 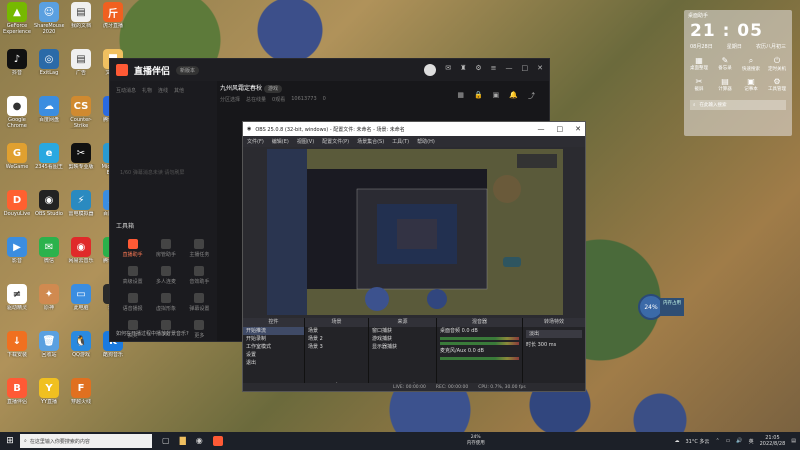 I want to click on stream-app-taskbar-icon, so click(x=217, y=441).